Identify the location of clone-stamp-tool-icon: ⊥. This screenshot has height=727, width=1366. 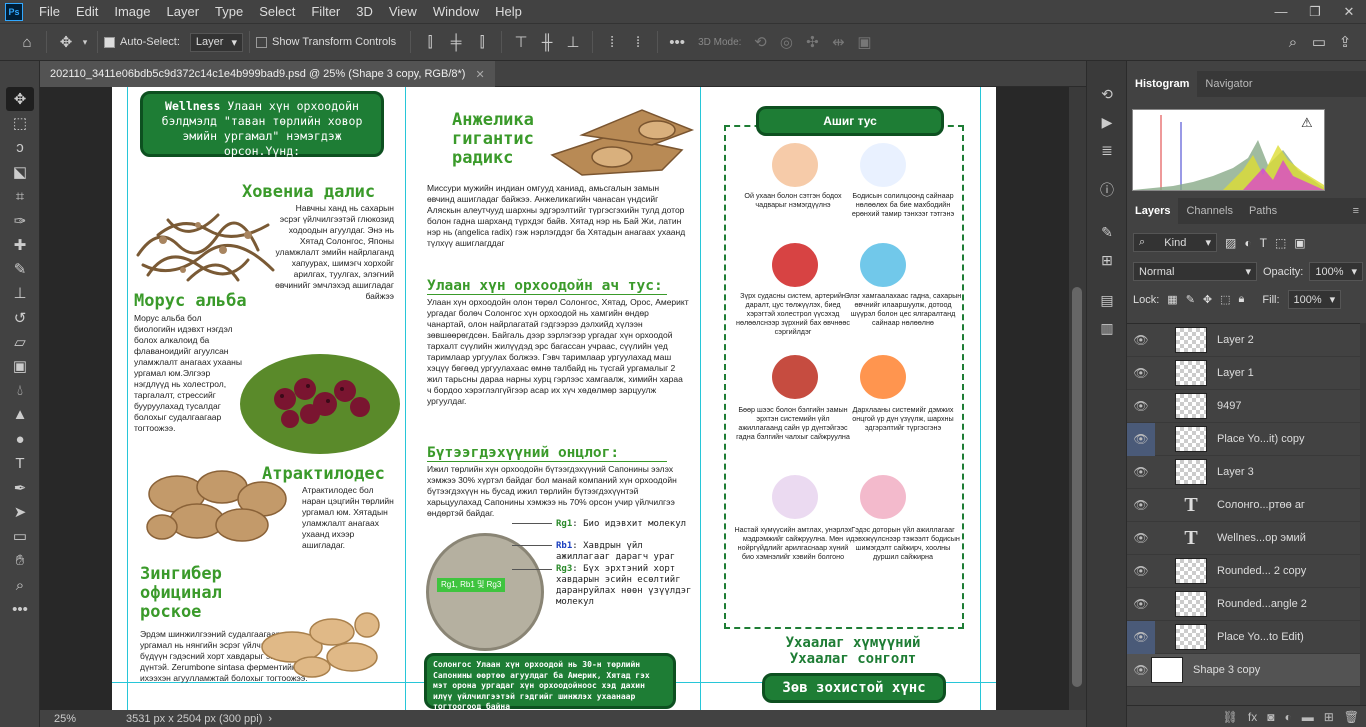
(20, 293).